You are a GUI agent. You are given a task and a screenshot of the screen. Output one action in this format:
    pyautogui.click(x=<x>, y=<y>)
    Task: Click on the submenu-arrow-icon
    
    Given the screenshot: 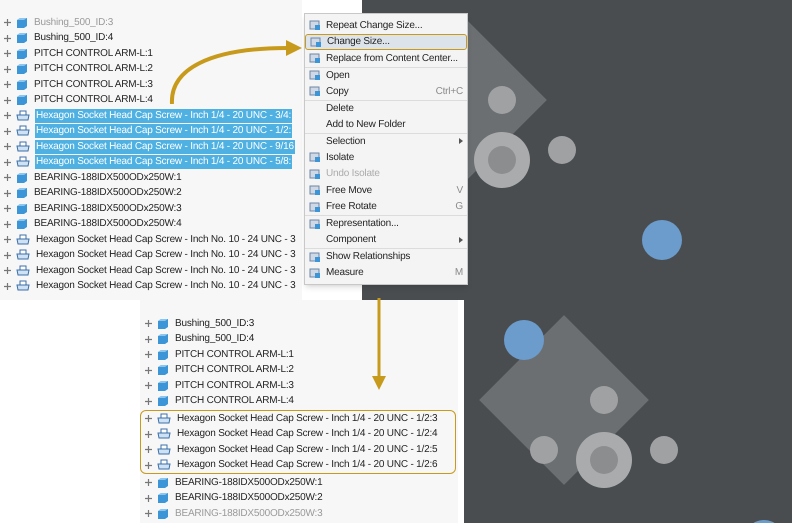 What is the action you would take?
    pyautogui.click(x=461, y=239)
    